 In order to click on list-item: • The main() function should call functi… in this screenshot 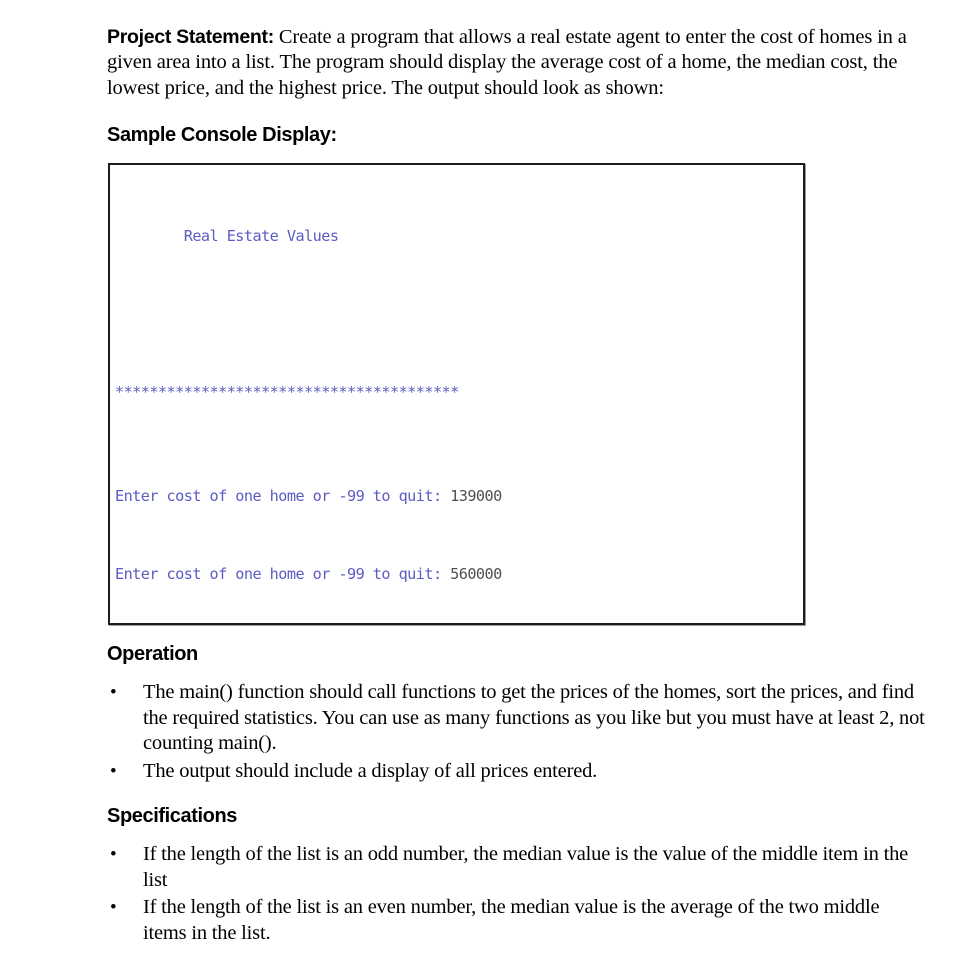, I will do `click(516, 718)`.